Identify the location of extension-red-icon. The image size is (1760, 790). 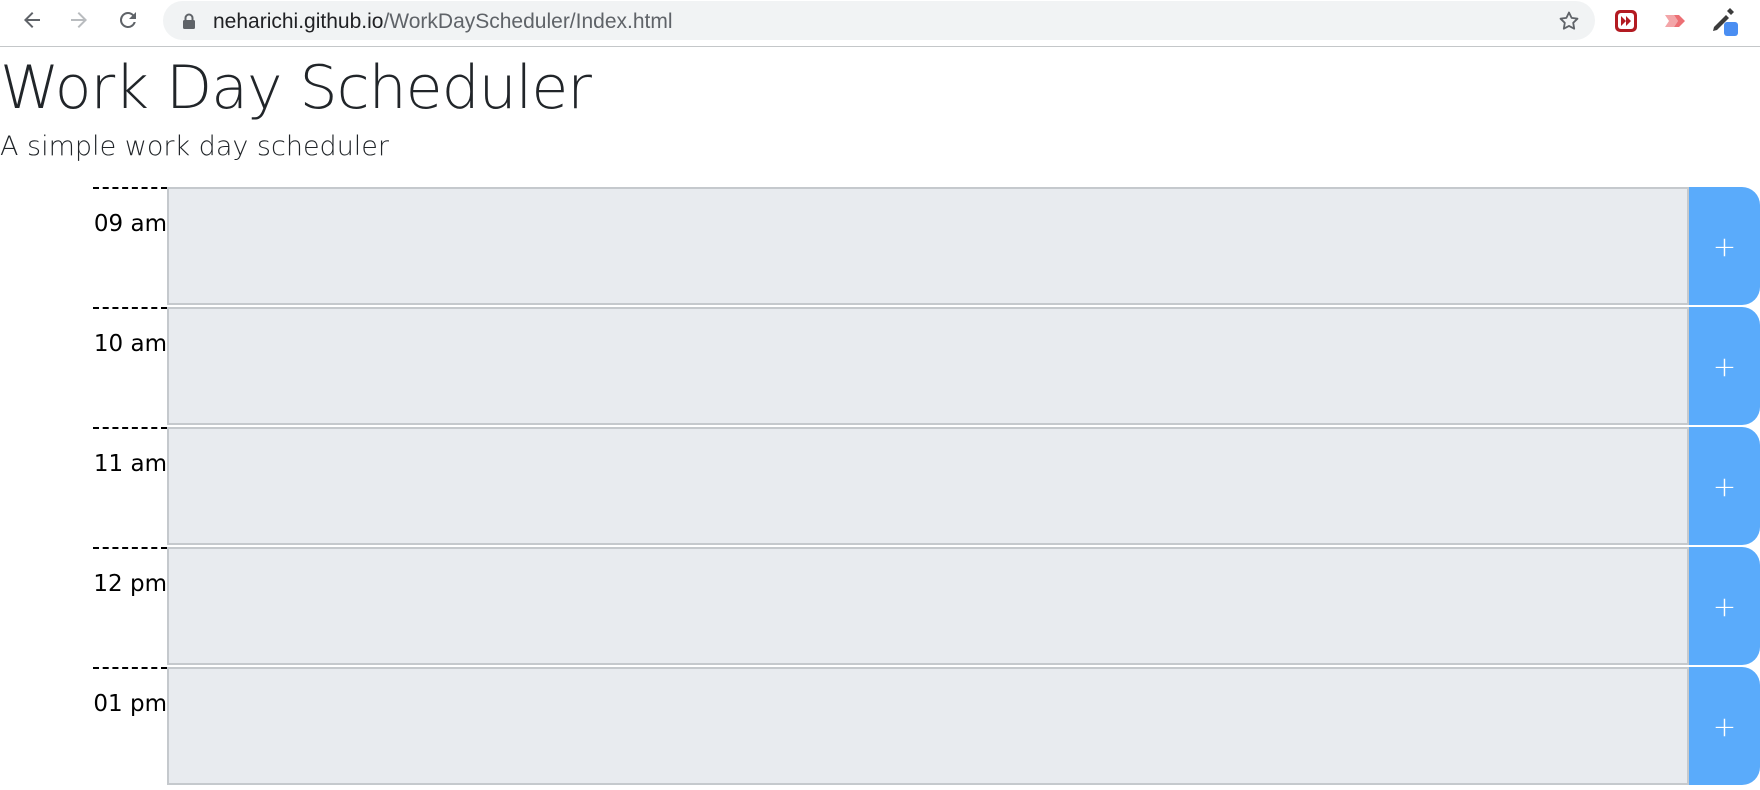
(1626, 21).